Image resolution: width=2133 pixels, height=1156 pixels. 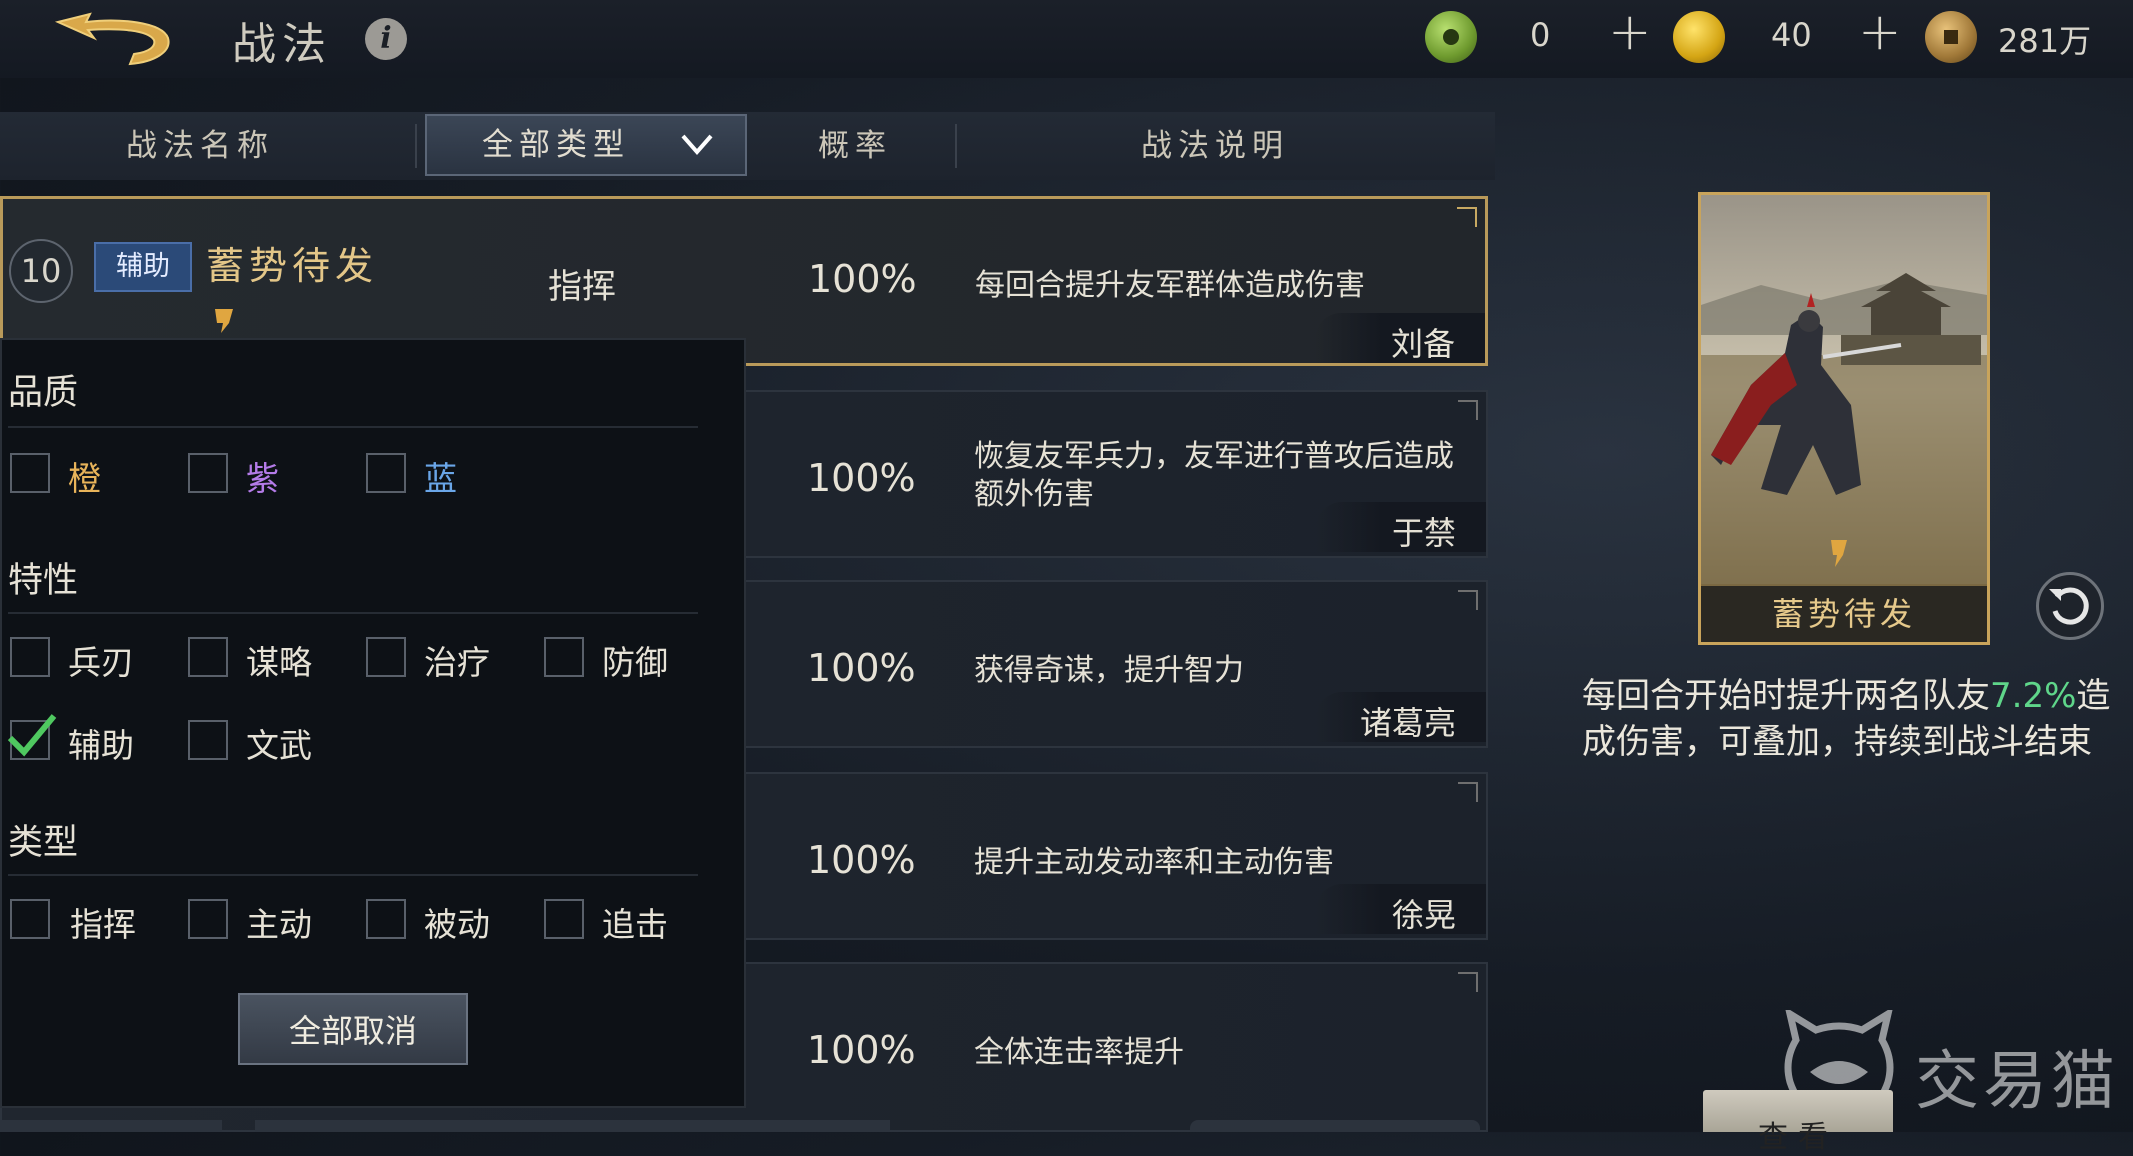 What do you see at coordinates (84, 478) in the screenshot?
I see `quality-orange-label: 橙` at bounding box center [84, 478].